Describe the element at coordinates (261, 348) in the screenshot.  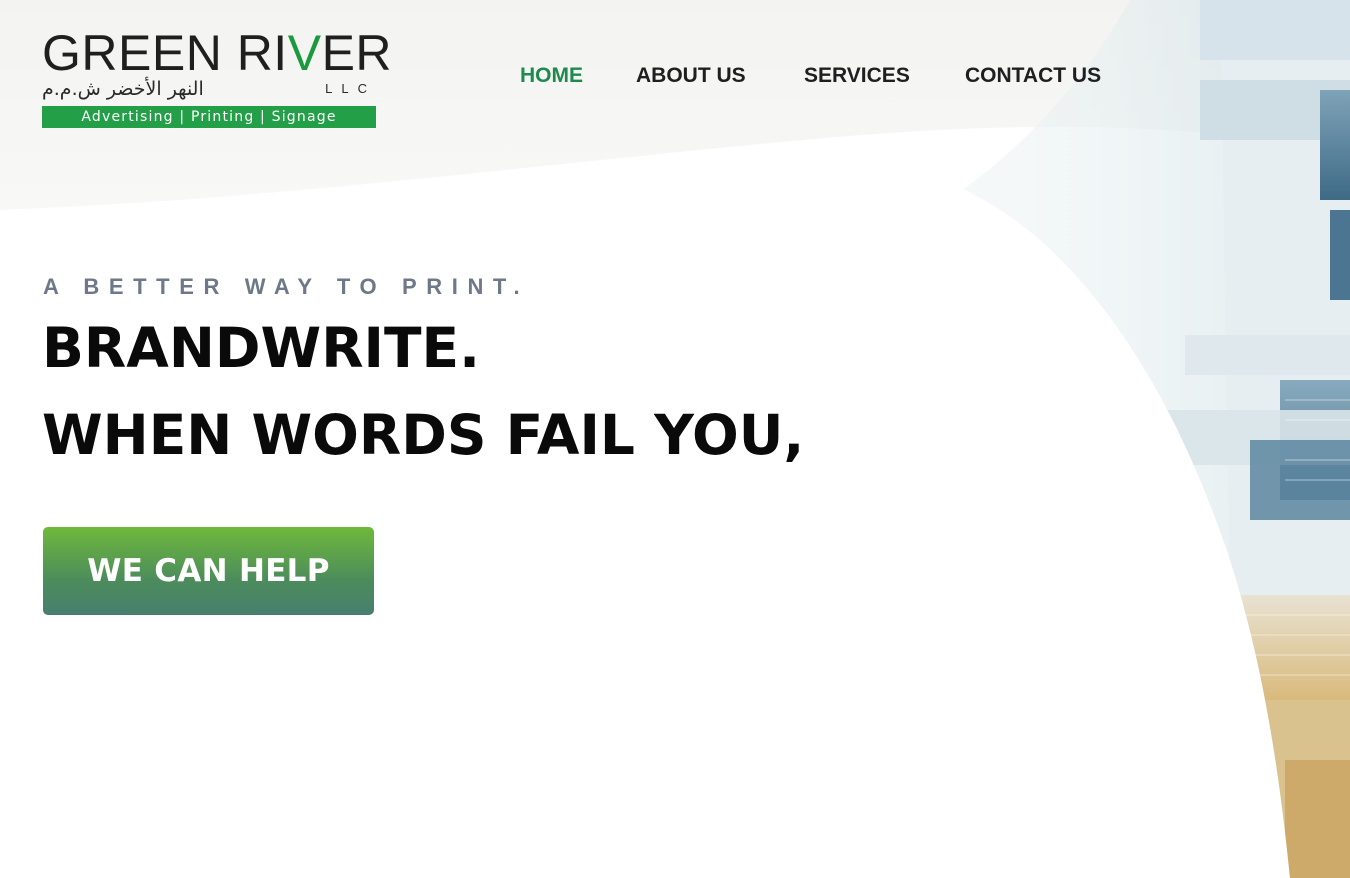
I see `hero-headline-line1: BRANDWRITE.` at that location.